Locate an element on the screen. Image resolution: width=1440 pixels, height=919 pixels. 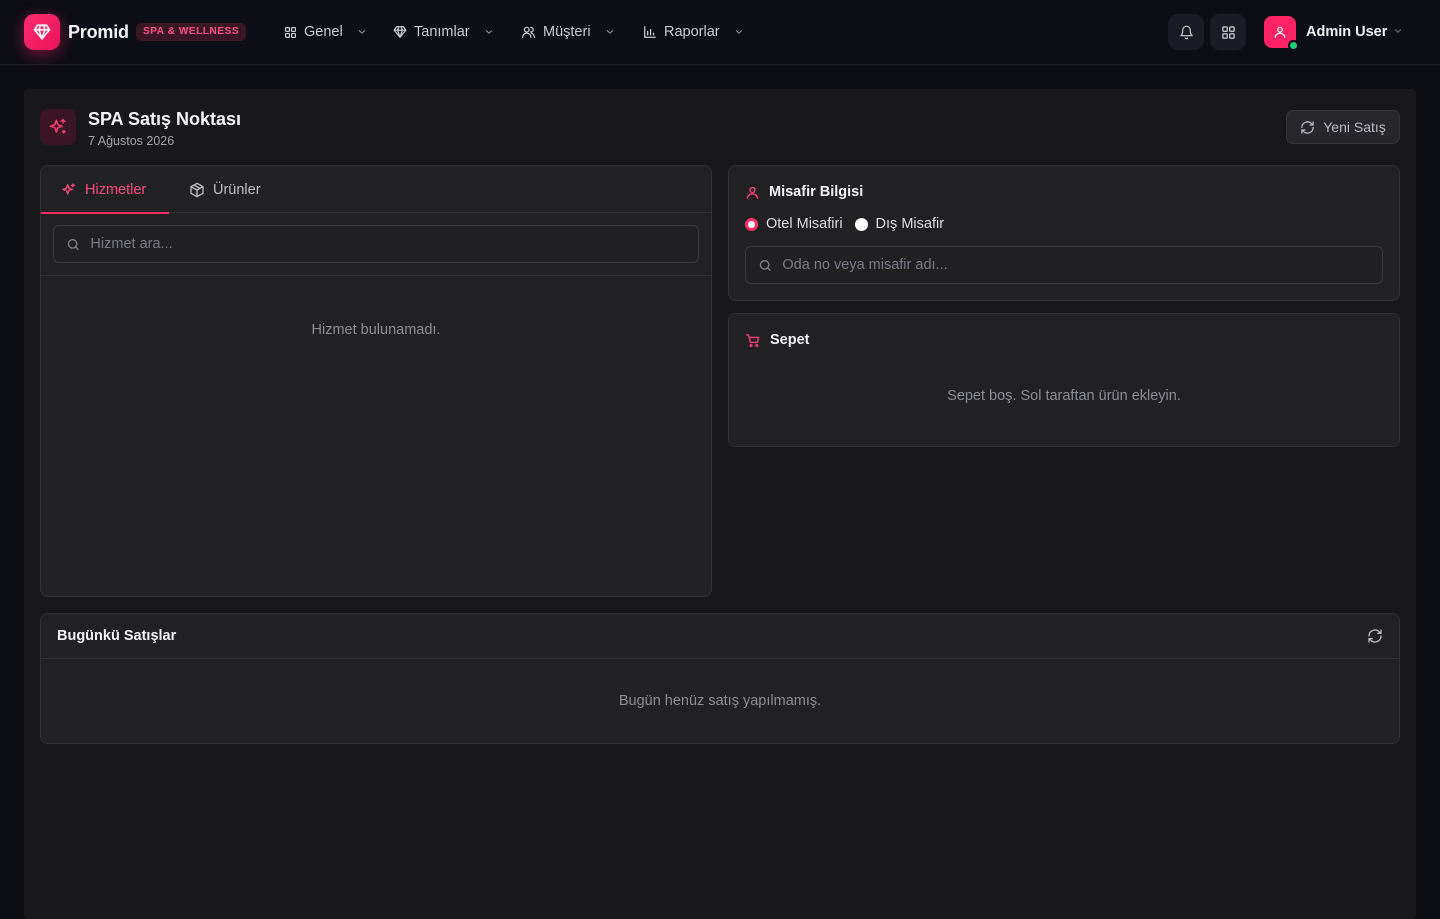
tab-hizmetler: Hizmetler is located at coordinates (105, 190).